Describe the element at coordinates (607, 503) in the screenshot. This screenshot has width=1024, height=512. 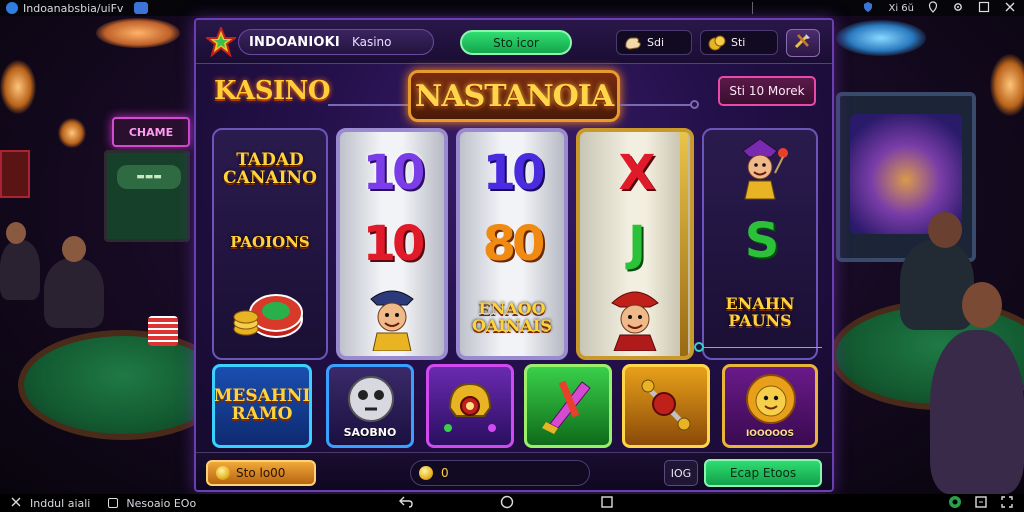
I see `recents-icon` at that location.